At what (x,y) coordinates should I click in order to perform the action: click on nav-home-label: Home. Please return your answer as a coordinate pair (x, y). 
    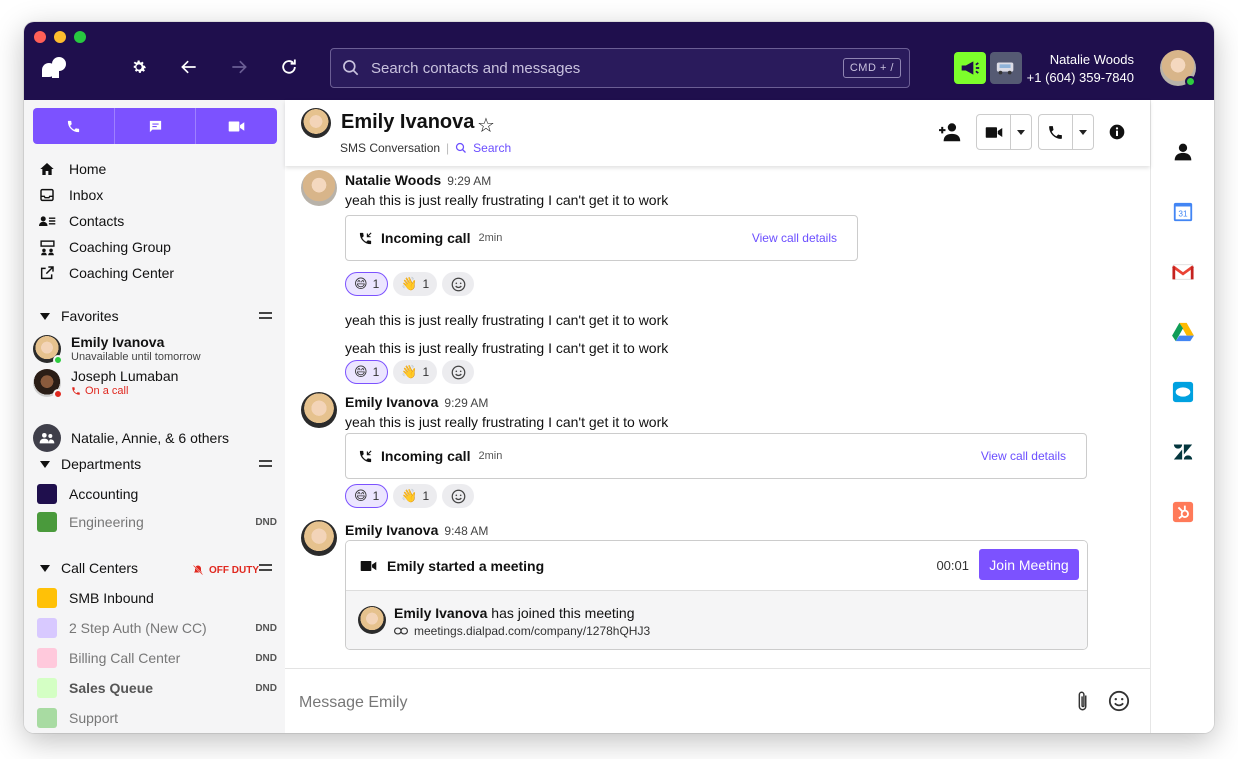
    Looking at the image, I should click on (88, 169).